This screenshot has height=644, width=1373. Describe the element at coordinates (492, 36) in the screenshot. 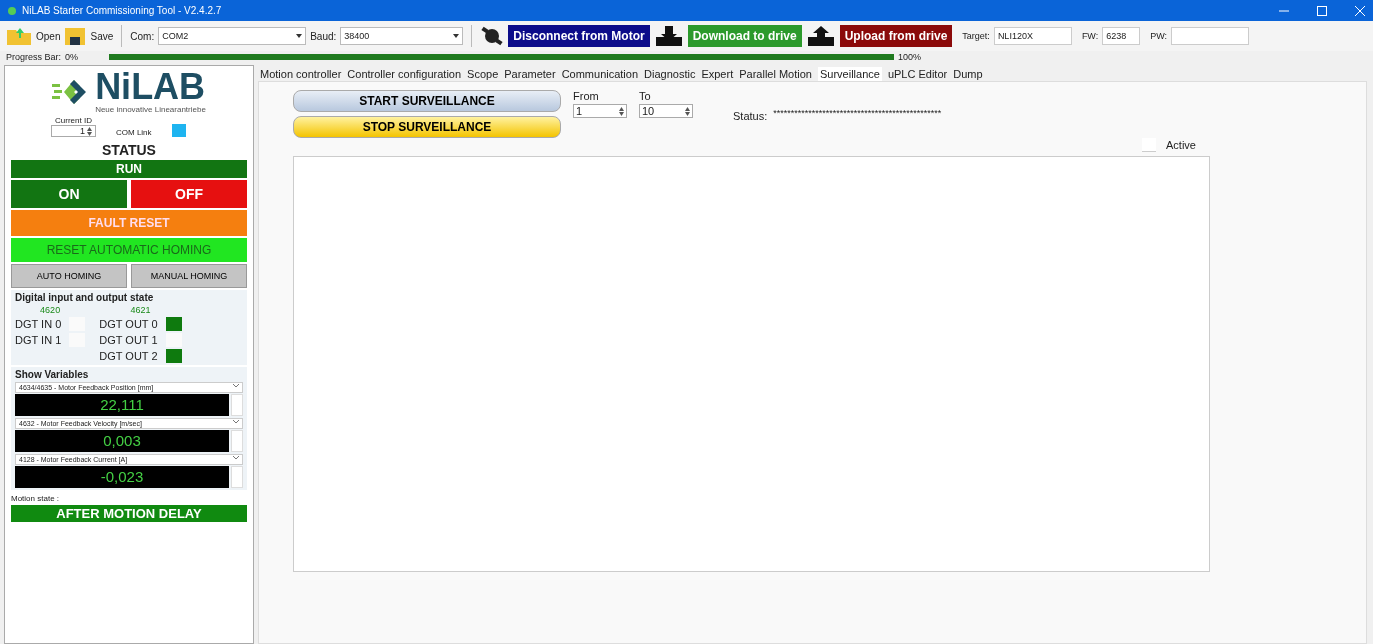

I see `plug-icon` at that location.